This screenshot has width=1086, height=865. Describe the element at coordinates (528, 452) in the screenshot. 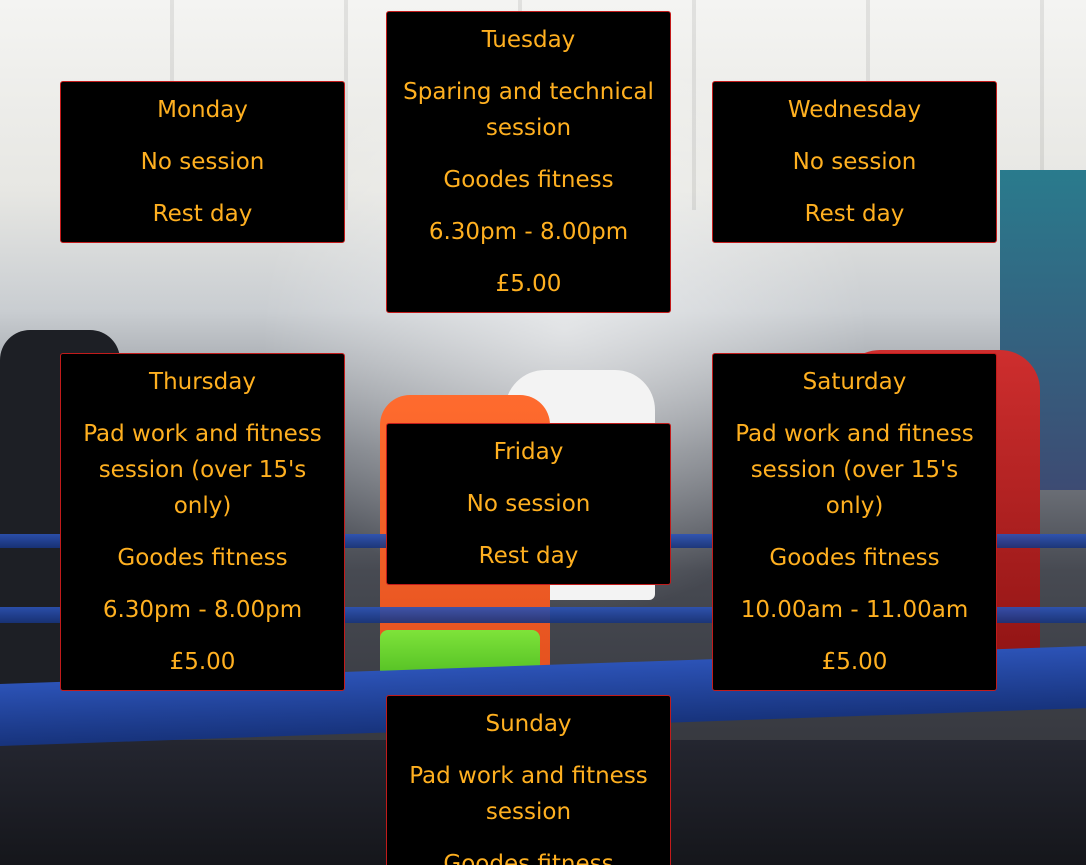

I see `day-title: Friday` at that location.